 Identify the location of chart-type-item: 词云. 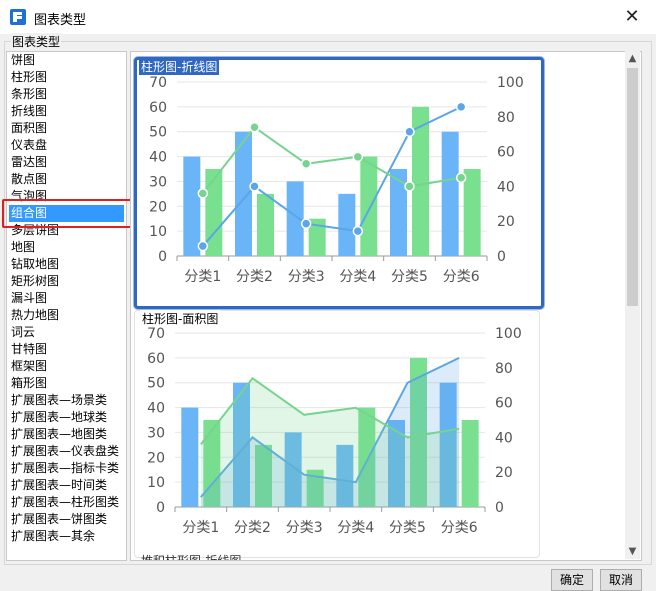
(23, 332).